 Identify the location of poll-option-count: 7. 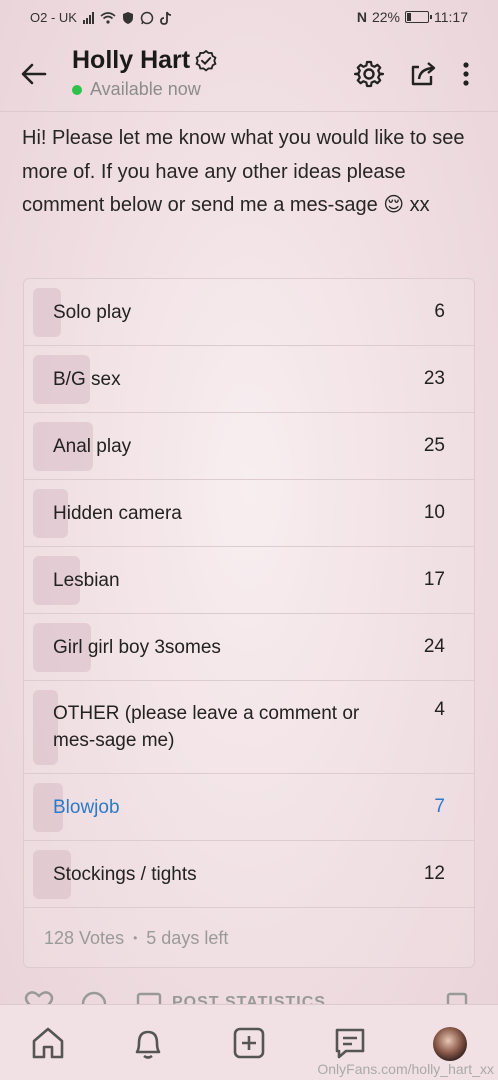
(439, 806).